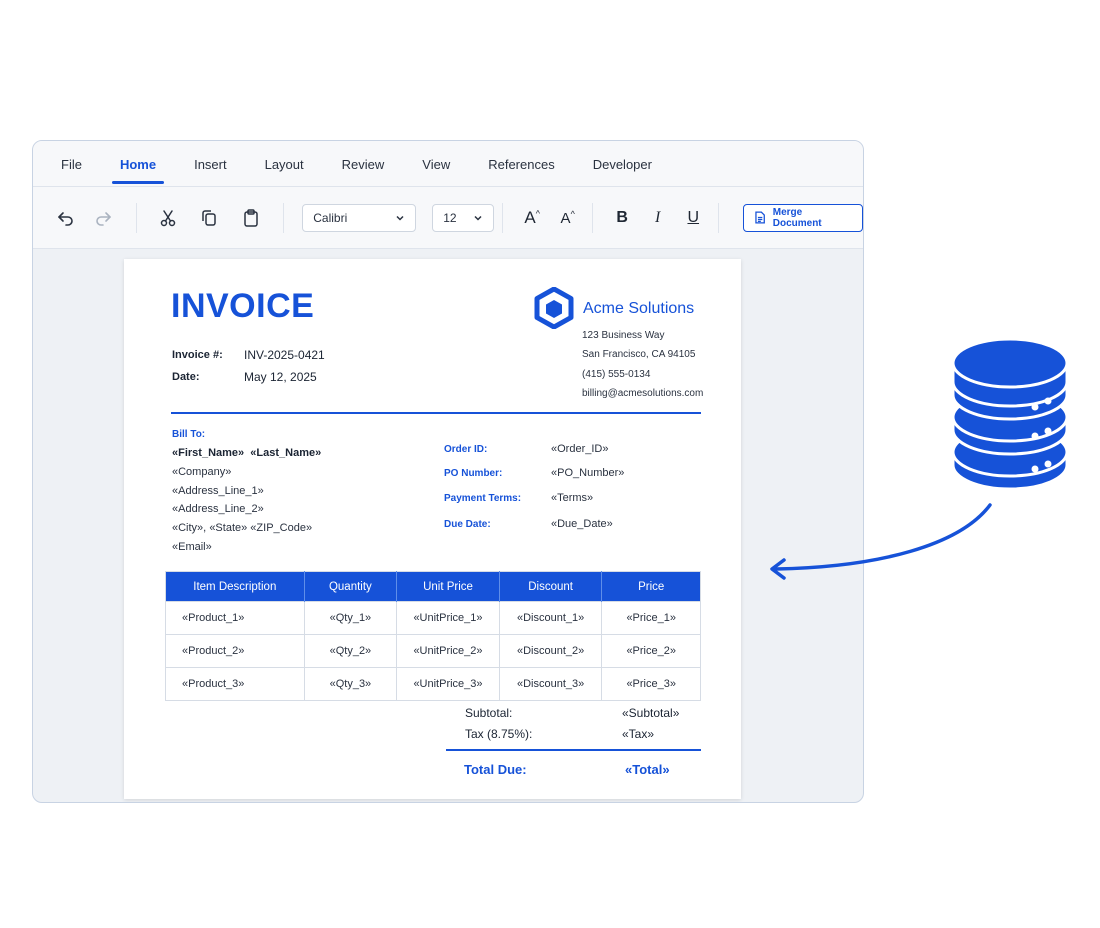 This screenshot has height=928, width=1100. Describe the element at coordinates (582, 524) in the screenshot. I see `field-due-date: «Due_Date»` at that location.